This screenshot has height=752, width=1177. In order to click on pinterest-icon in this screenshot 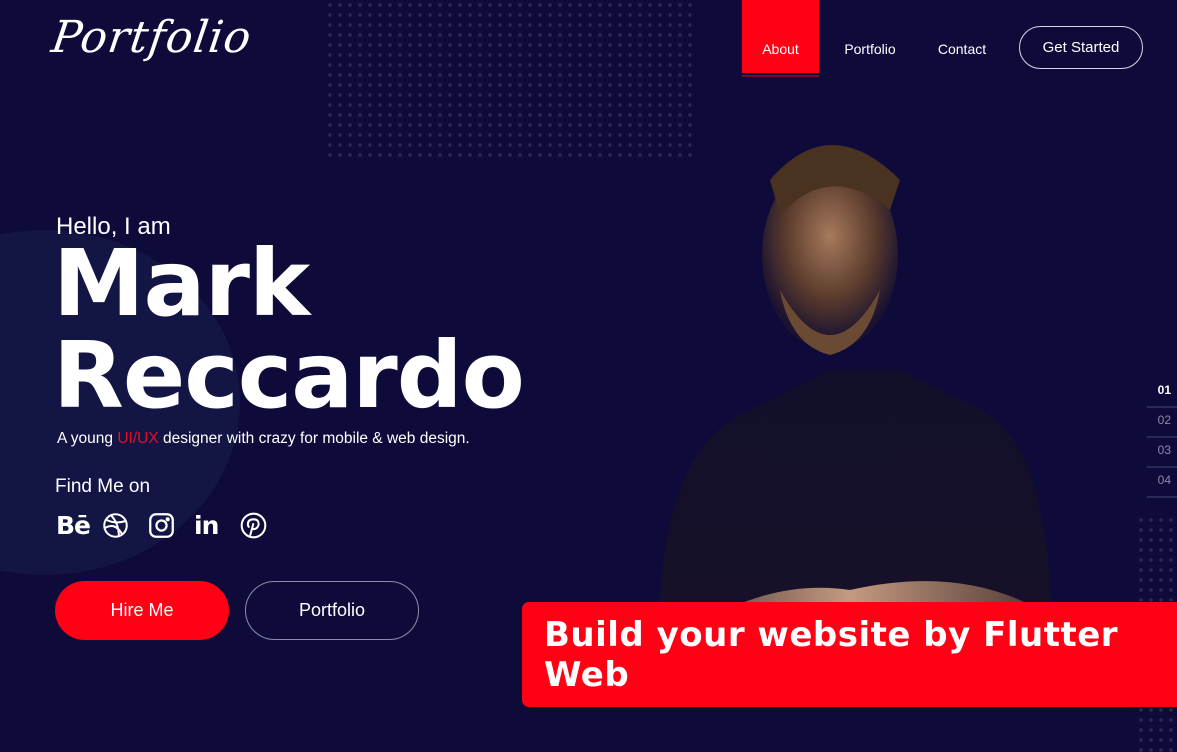, I will do `click(253, 525)`.